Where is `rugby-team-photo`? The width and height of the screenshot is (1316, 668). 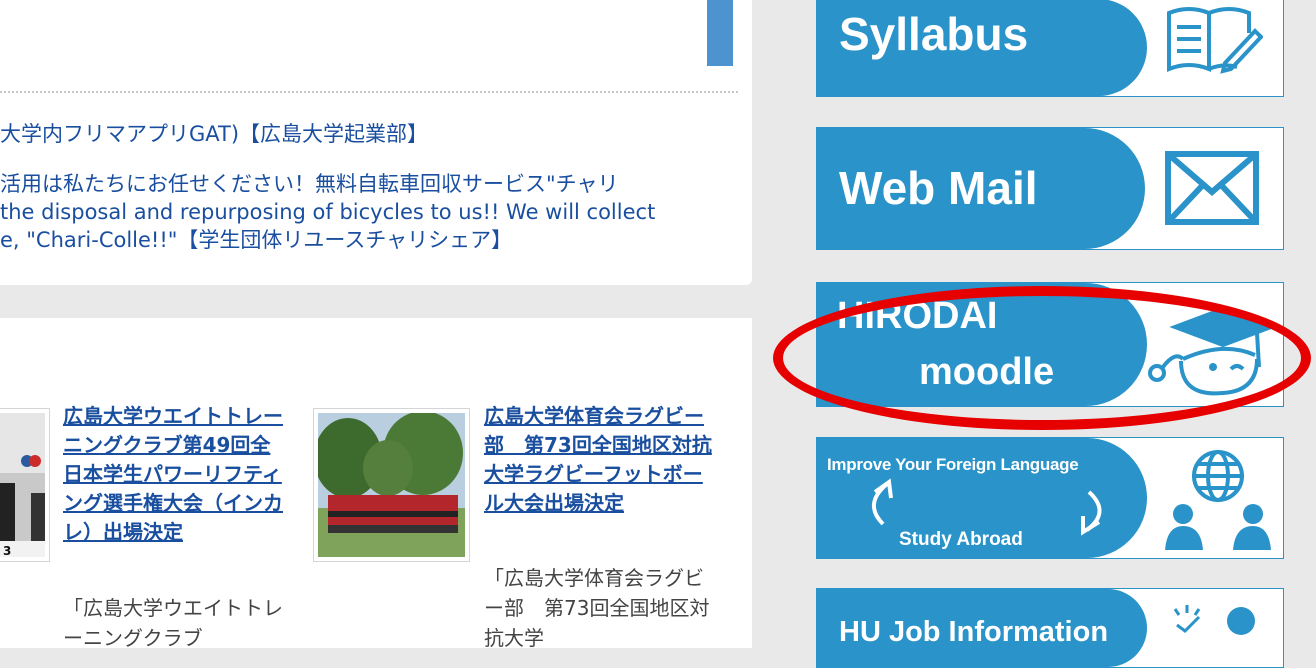 rugby-team-photo is located at coordinates (391, 485).